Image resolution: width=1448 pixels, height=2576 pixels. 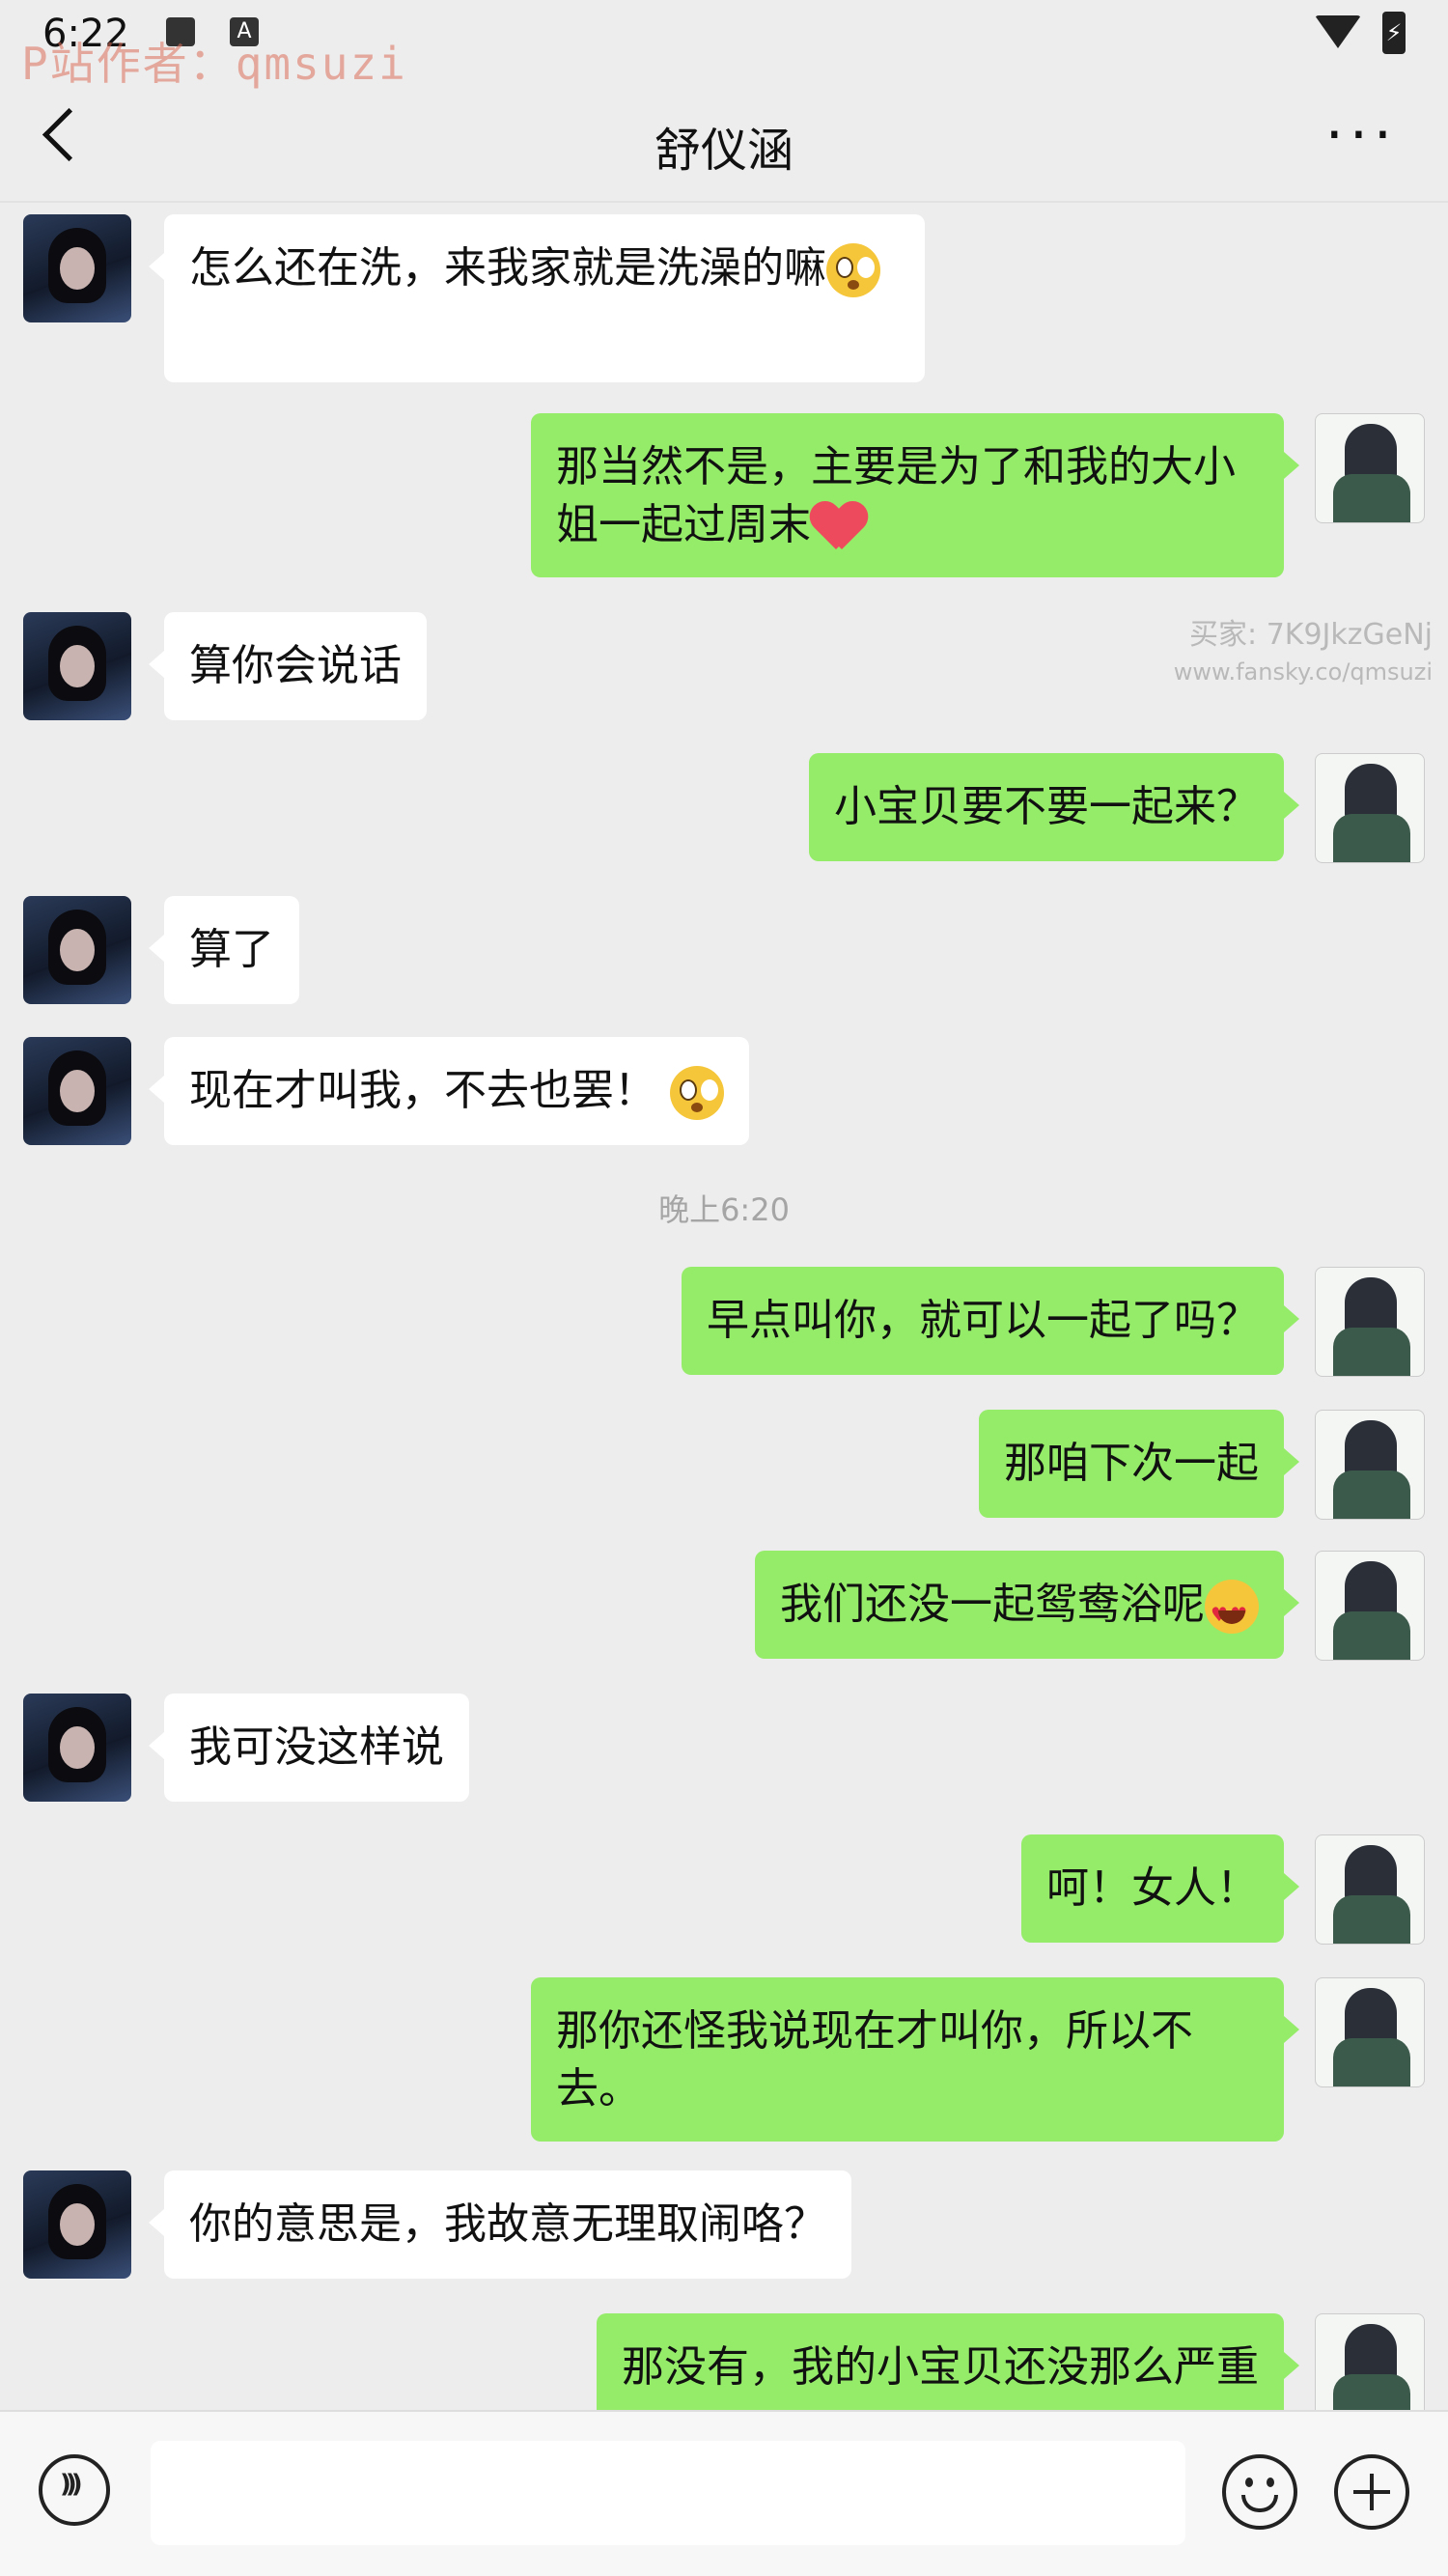 I want to click on voice-icon, so click(x=74, y=2490).